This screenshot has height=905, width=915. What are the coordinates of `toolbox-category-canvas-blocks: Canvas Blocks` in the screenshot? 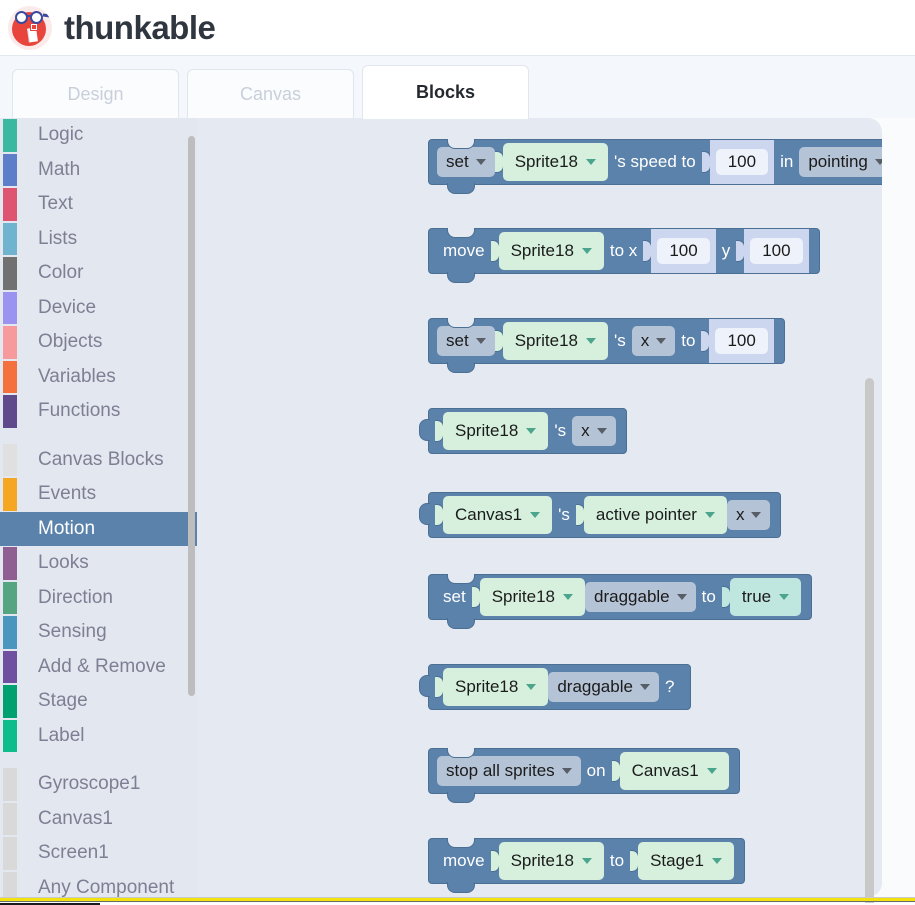 It's located at (98, 460).